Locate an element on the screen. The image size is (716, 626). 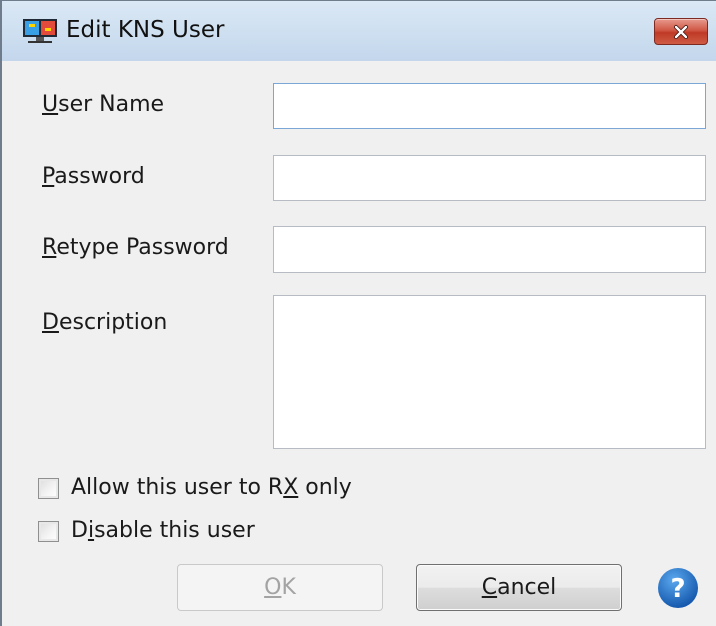
ok-button: OK is located at coordinates (280, 587).